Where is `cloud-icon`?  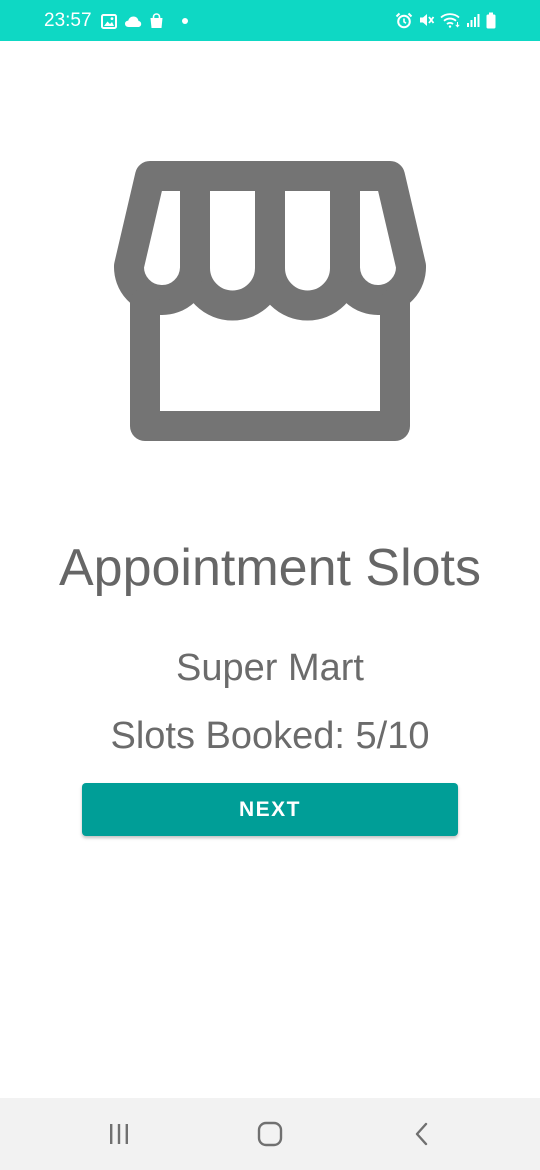 cloud-icon is located at coordinates (133, 21).